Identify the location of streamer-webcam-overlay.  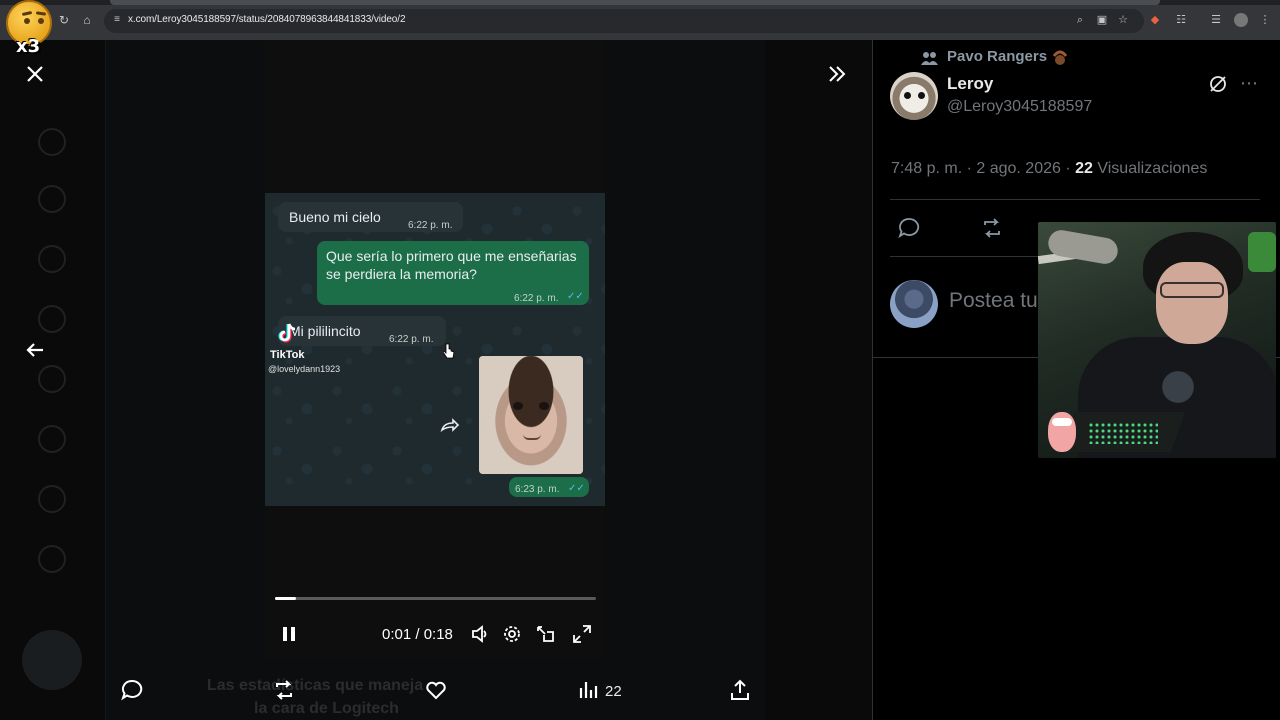
(1157, 340).